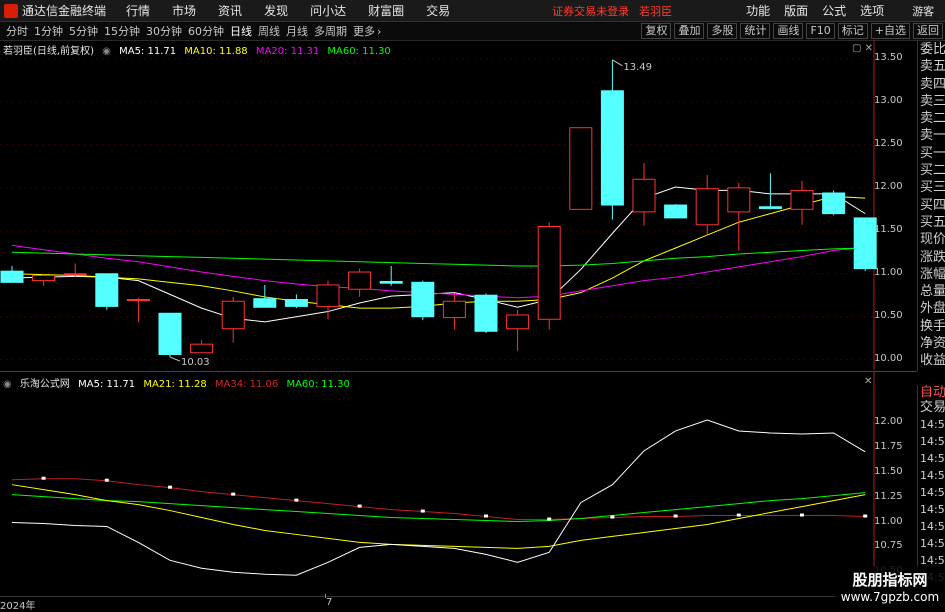  I want to click on trade-label: 交易, so click(931, 407).